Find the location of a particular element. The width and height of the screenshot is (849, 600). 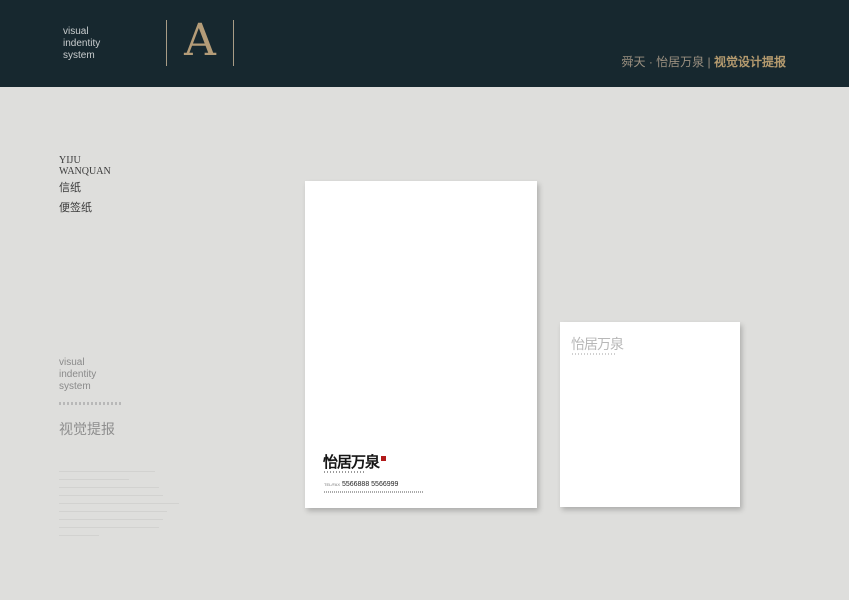

sidebar-vis-line: indentity is located at coordinates (78, 374).